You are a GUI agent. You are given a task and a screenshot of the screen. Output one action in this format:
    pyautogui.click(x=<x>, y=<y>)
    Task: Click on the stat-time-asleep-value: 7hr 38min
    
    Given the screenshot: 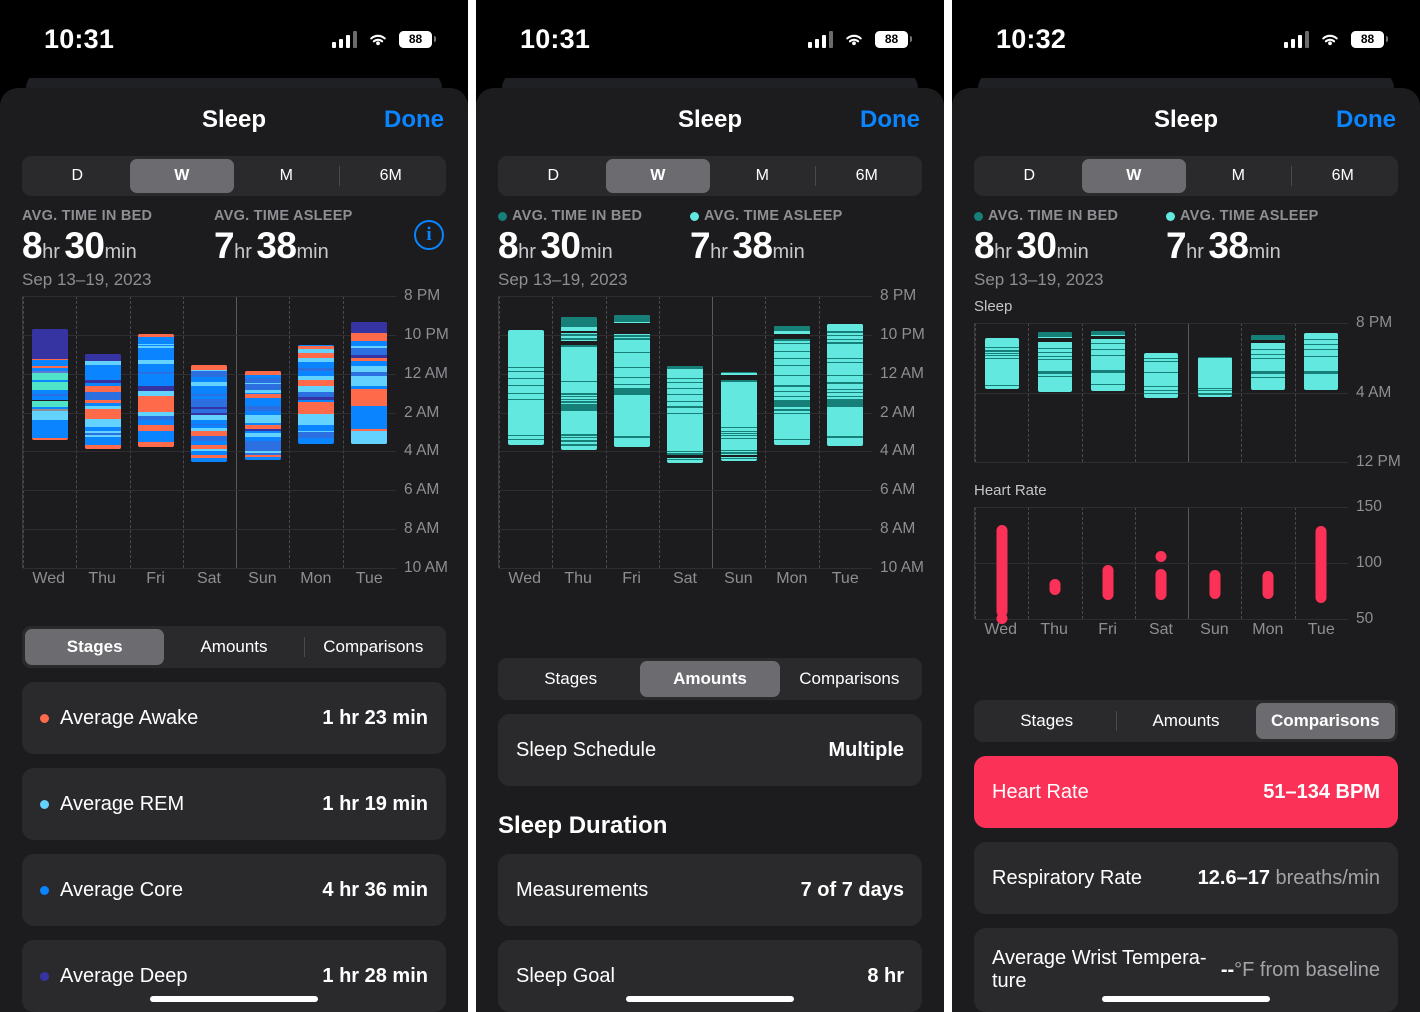 What is the action you would take?
    pyautogui.click(x=766, y=246)
    